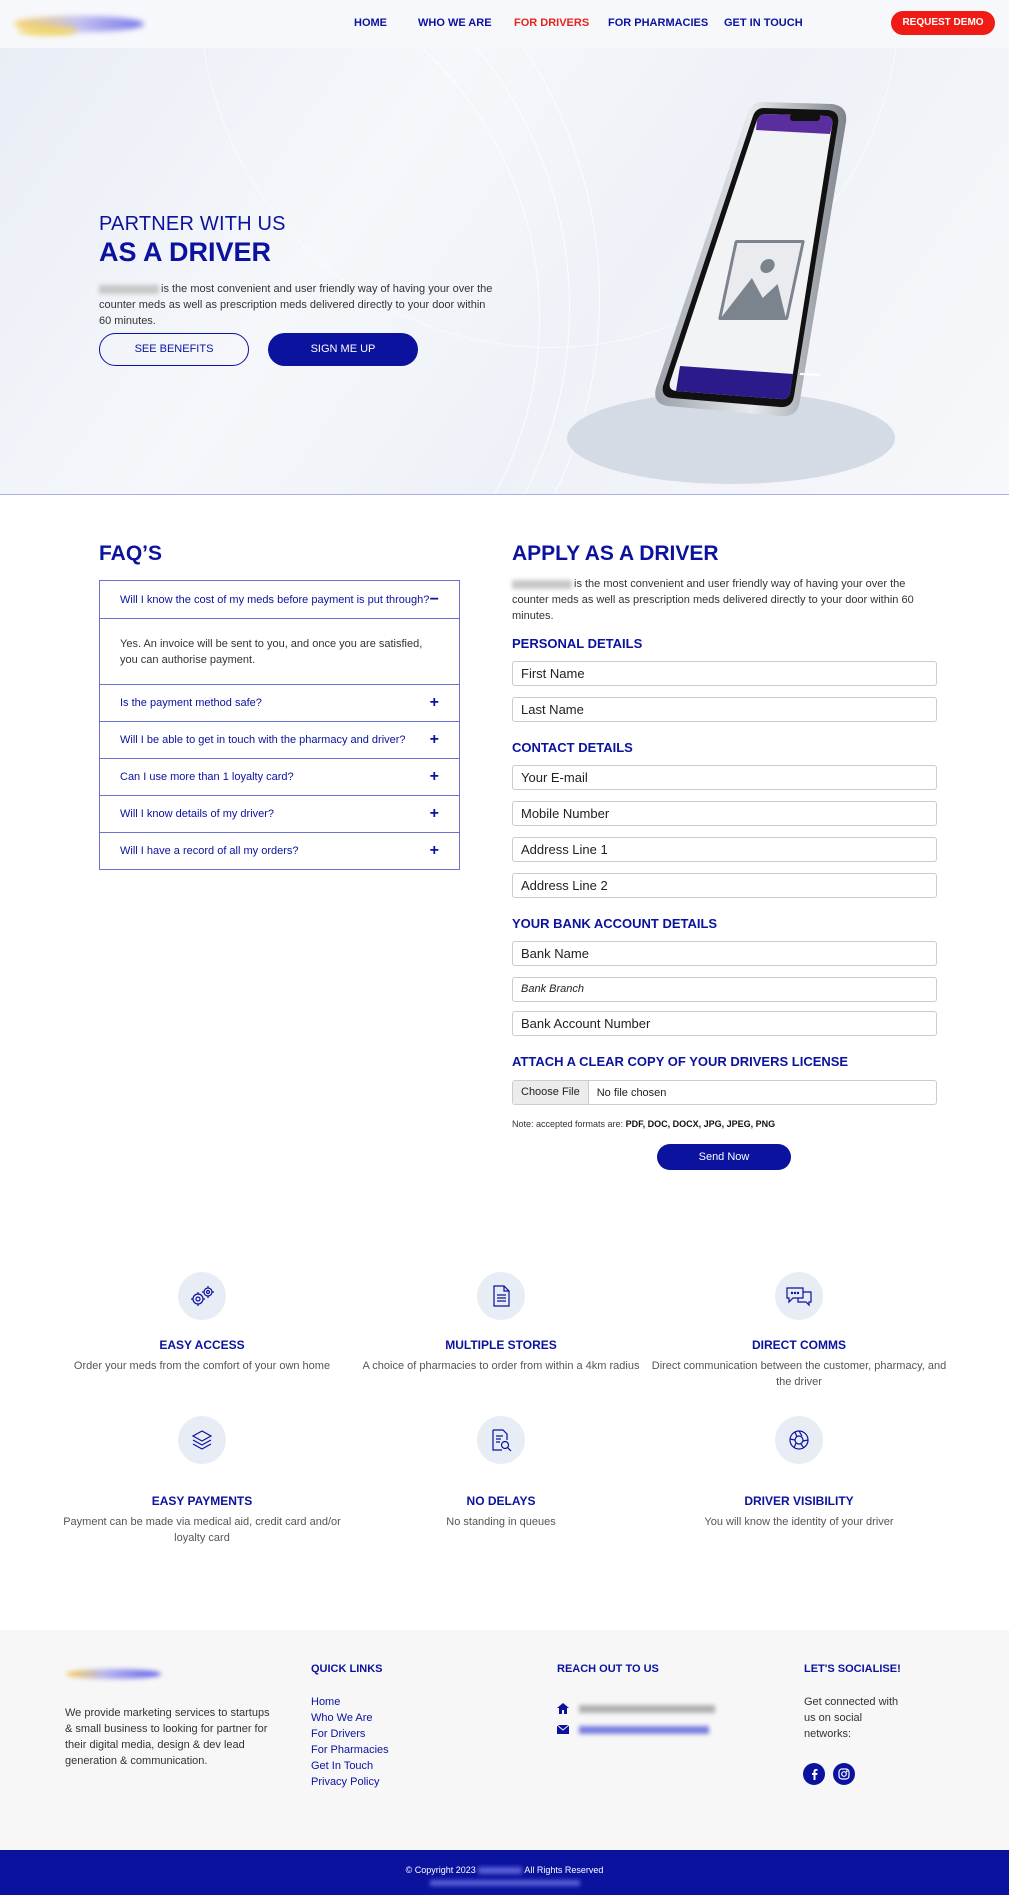 This screenshot has width=1009, height=1895. What do you see at coordinates (763, 23) in the screenshot?
I see `nav-get-in-touch: GET IN TOUCH` at bounding box center [763, 23].